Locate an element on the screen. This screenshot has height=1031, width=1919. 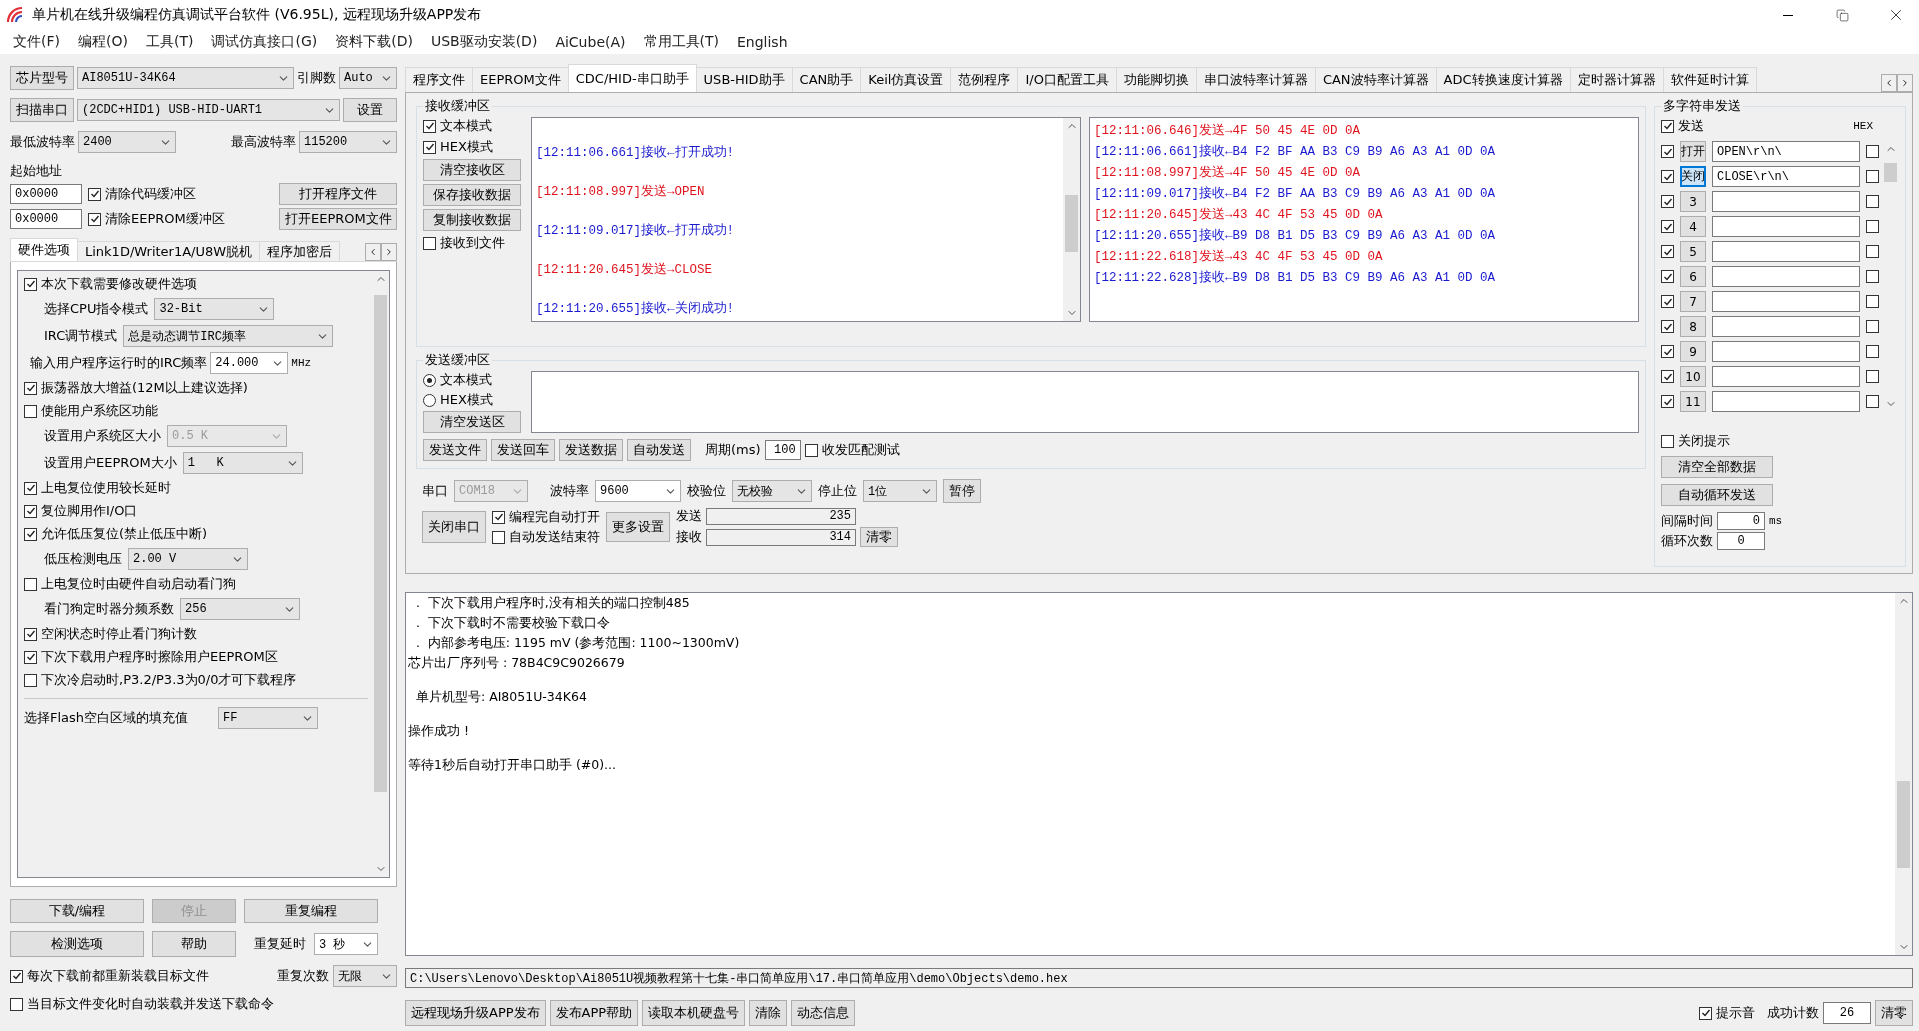
send-action-button: 发送回车 is located at coordinates (523, 450).